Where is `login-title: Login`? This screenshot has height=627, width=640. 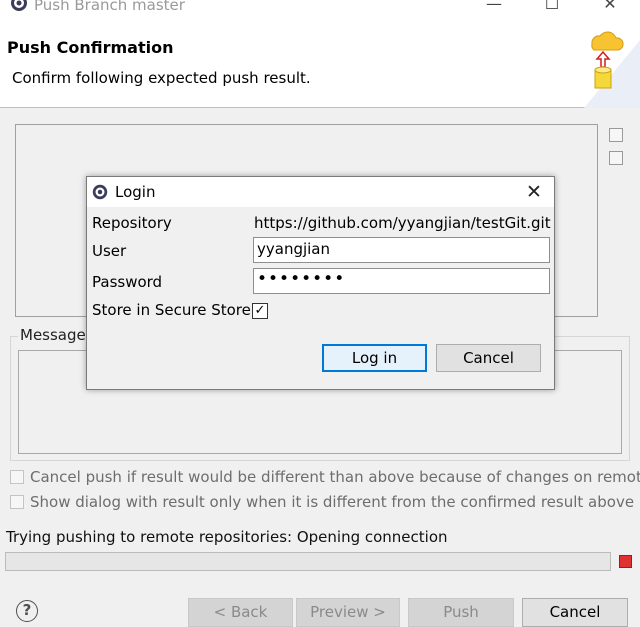 login-title: Login is located at coordinates (135, 192).